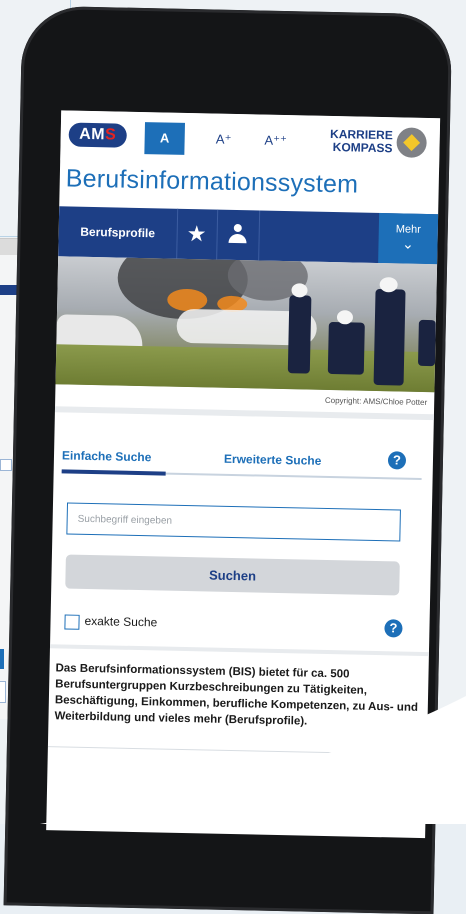 This screenshot has height=914, width=466. What do you see at coordinates (107, 456) in the screenshot?
I see `tab-einfache-suche: Einfache Suche` at bounding box center [107, 456].